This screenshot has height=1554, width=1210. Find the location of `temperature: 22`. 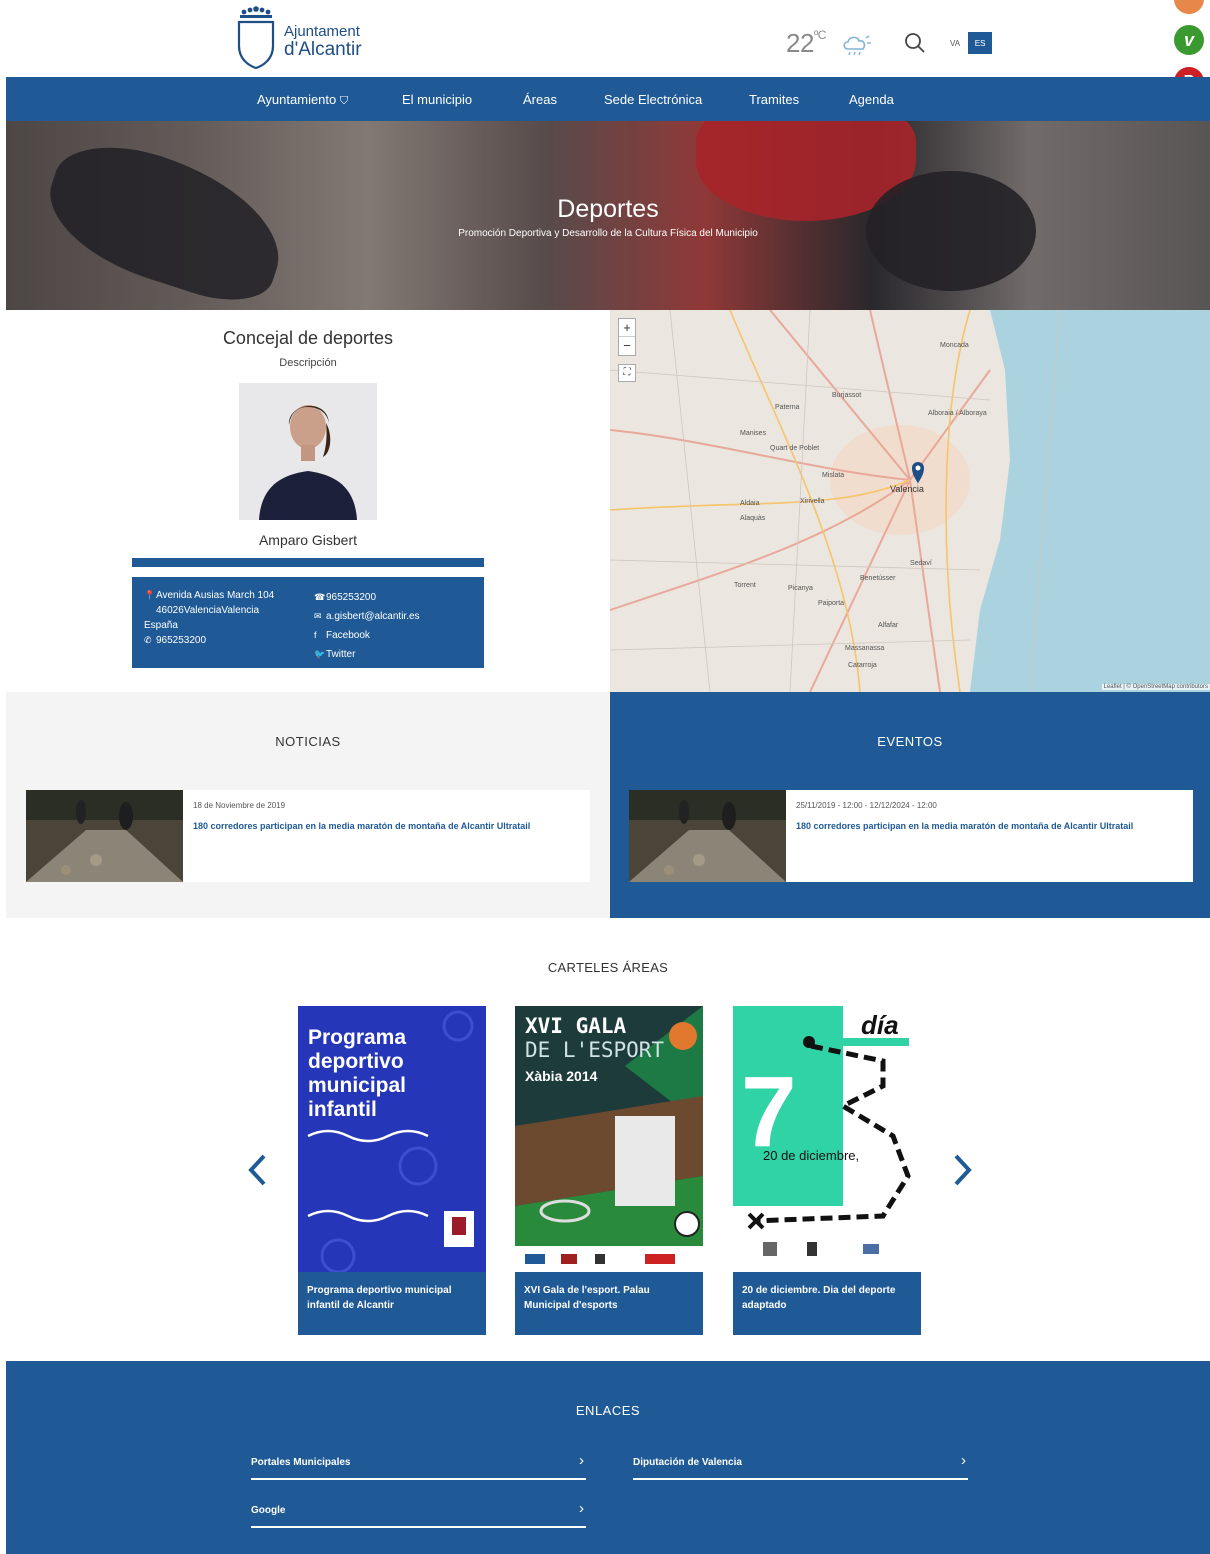

temperature: 22 is located at coordinates (800, 43).